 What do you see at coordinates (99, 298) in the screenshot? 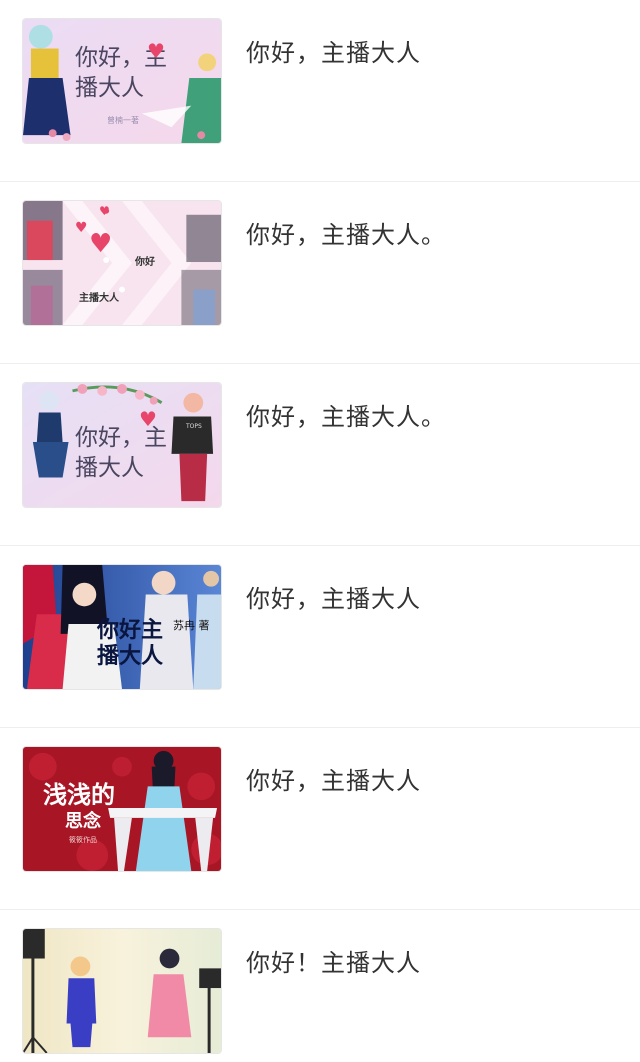
I see `cover-subtitle: 主播大人` at bounding box center [99, 298].